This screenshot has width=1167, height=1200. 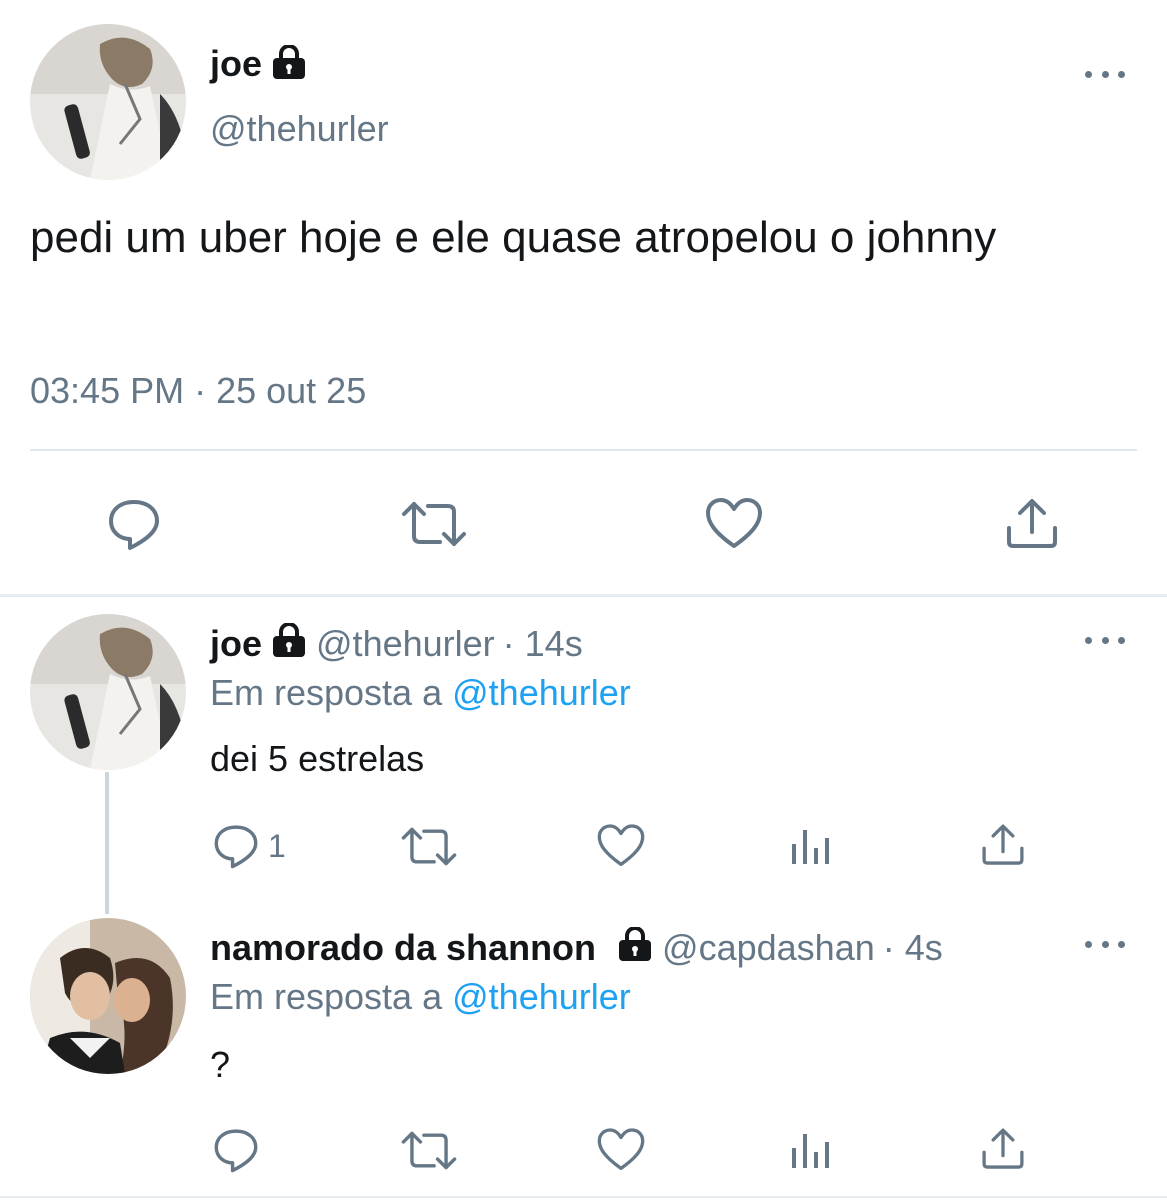 What do you see at coordinates (236, 64) in the screenshot?
I see `main-tweet-display-name: joe` at bounding box center [236, 64].